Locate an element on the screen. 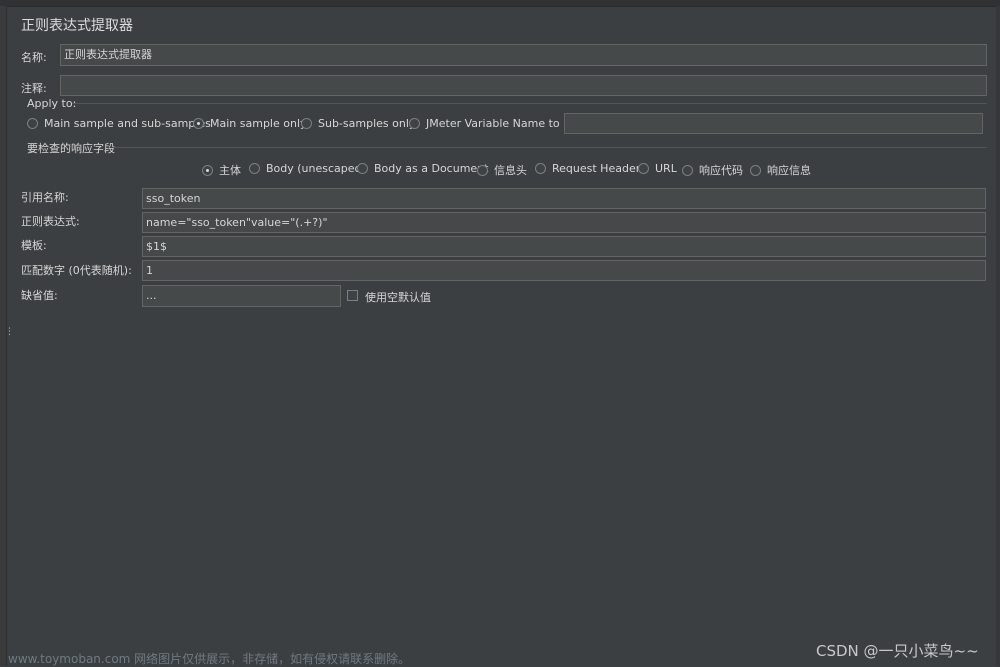  watermark-left: www.toymoban.com 网络图片仅供展示，非存储，如有侵权请联系删除。 is located at coordinates (209, 659).